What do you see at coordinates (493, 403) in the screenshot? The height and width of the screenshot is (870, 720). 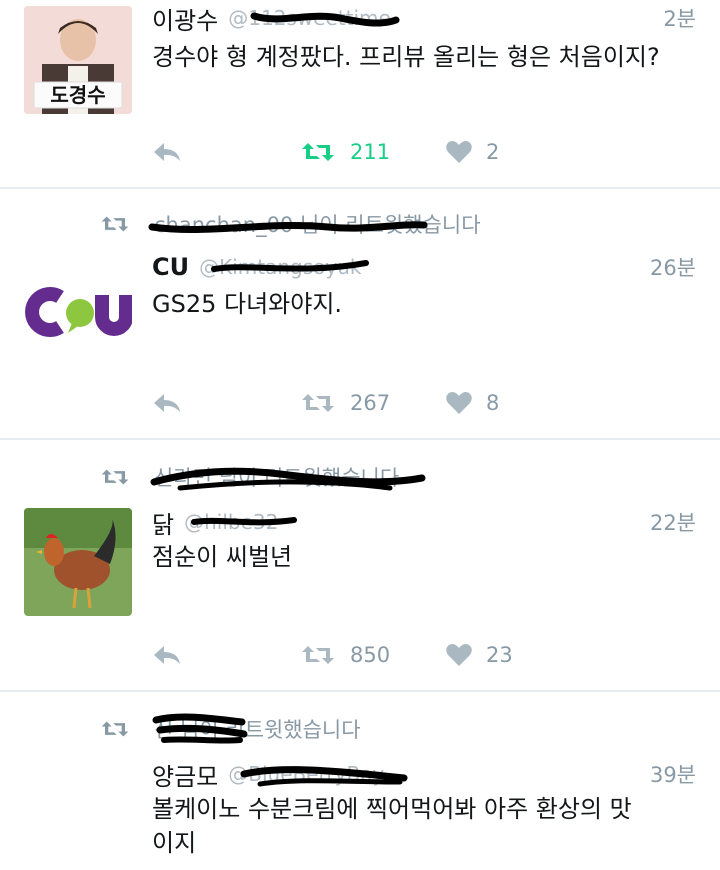 I see `like-count: 8` at bounding box center [493, 403].